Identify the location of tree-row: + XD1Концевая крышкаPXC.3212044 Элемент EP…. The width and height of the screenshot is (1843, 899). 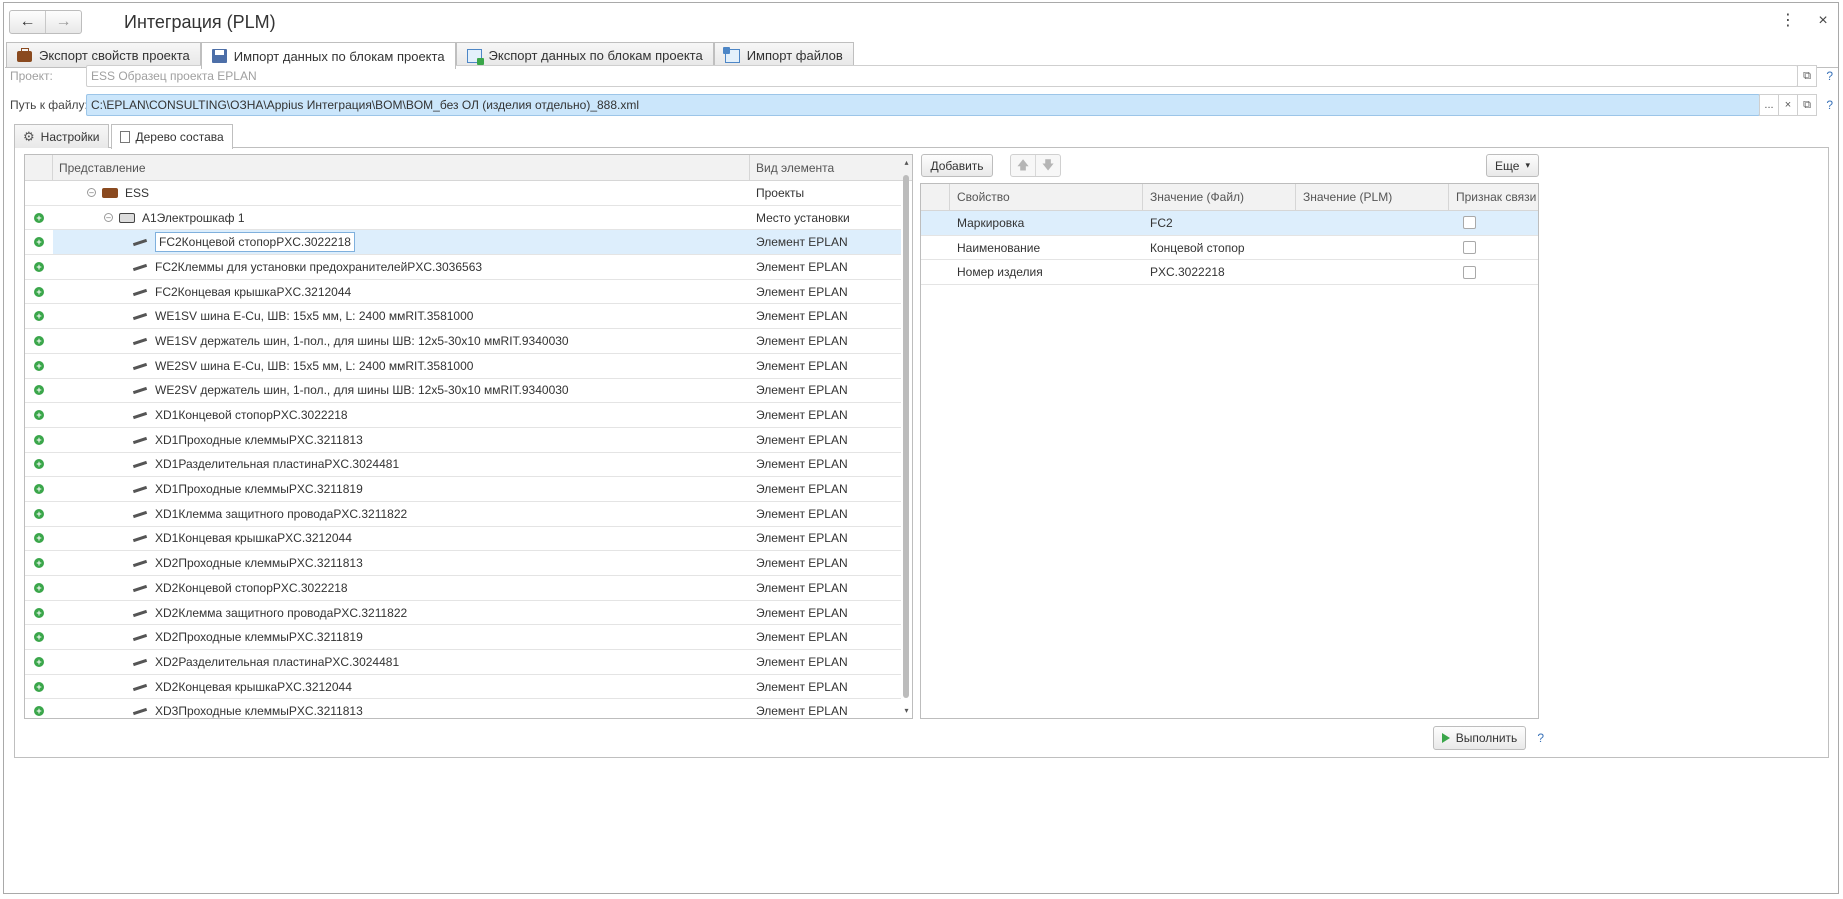
(463, 539).